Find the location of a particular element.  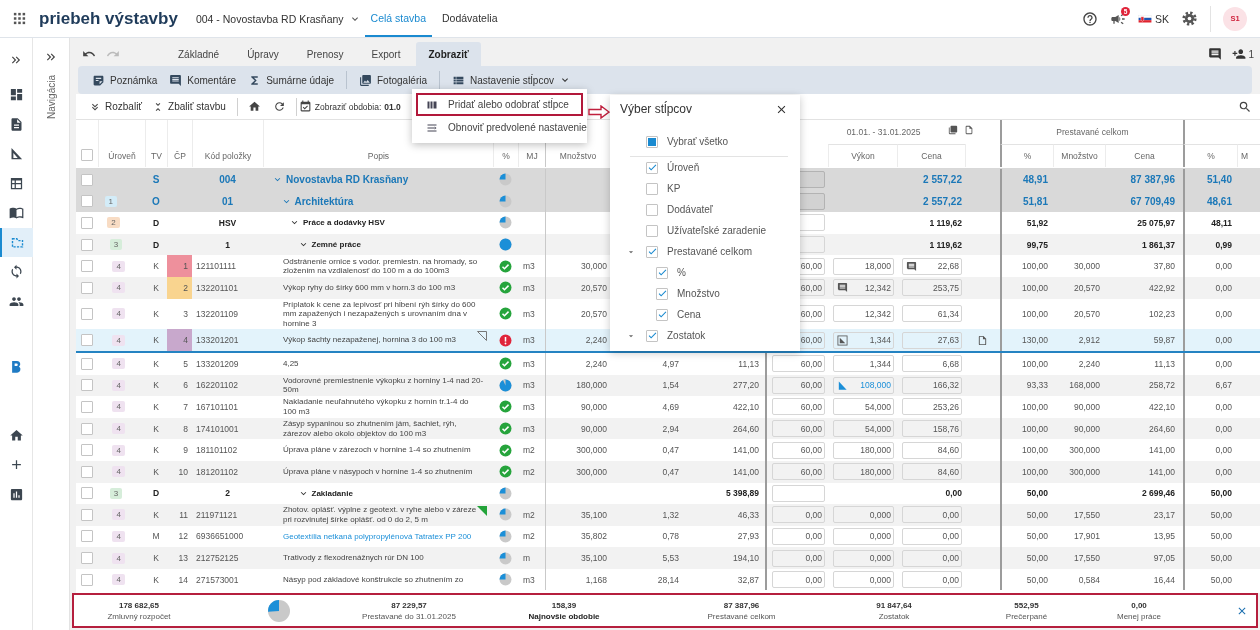

value-field: 6,68 is located at coordinates (932, 364).